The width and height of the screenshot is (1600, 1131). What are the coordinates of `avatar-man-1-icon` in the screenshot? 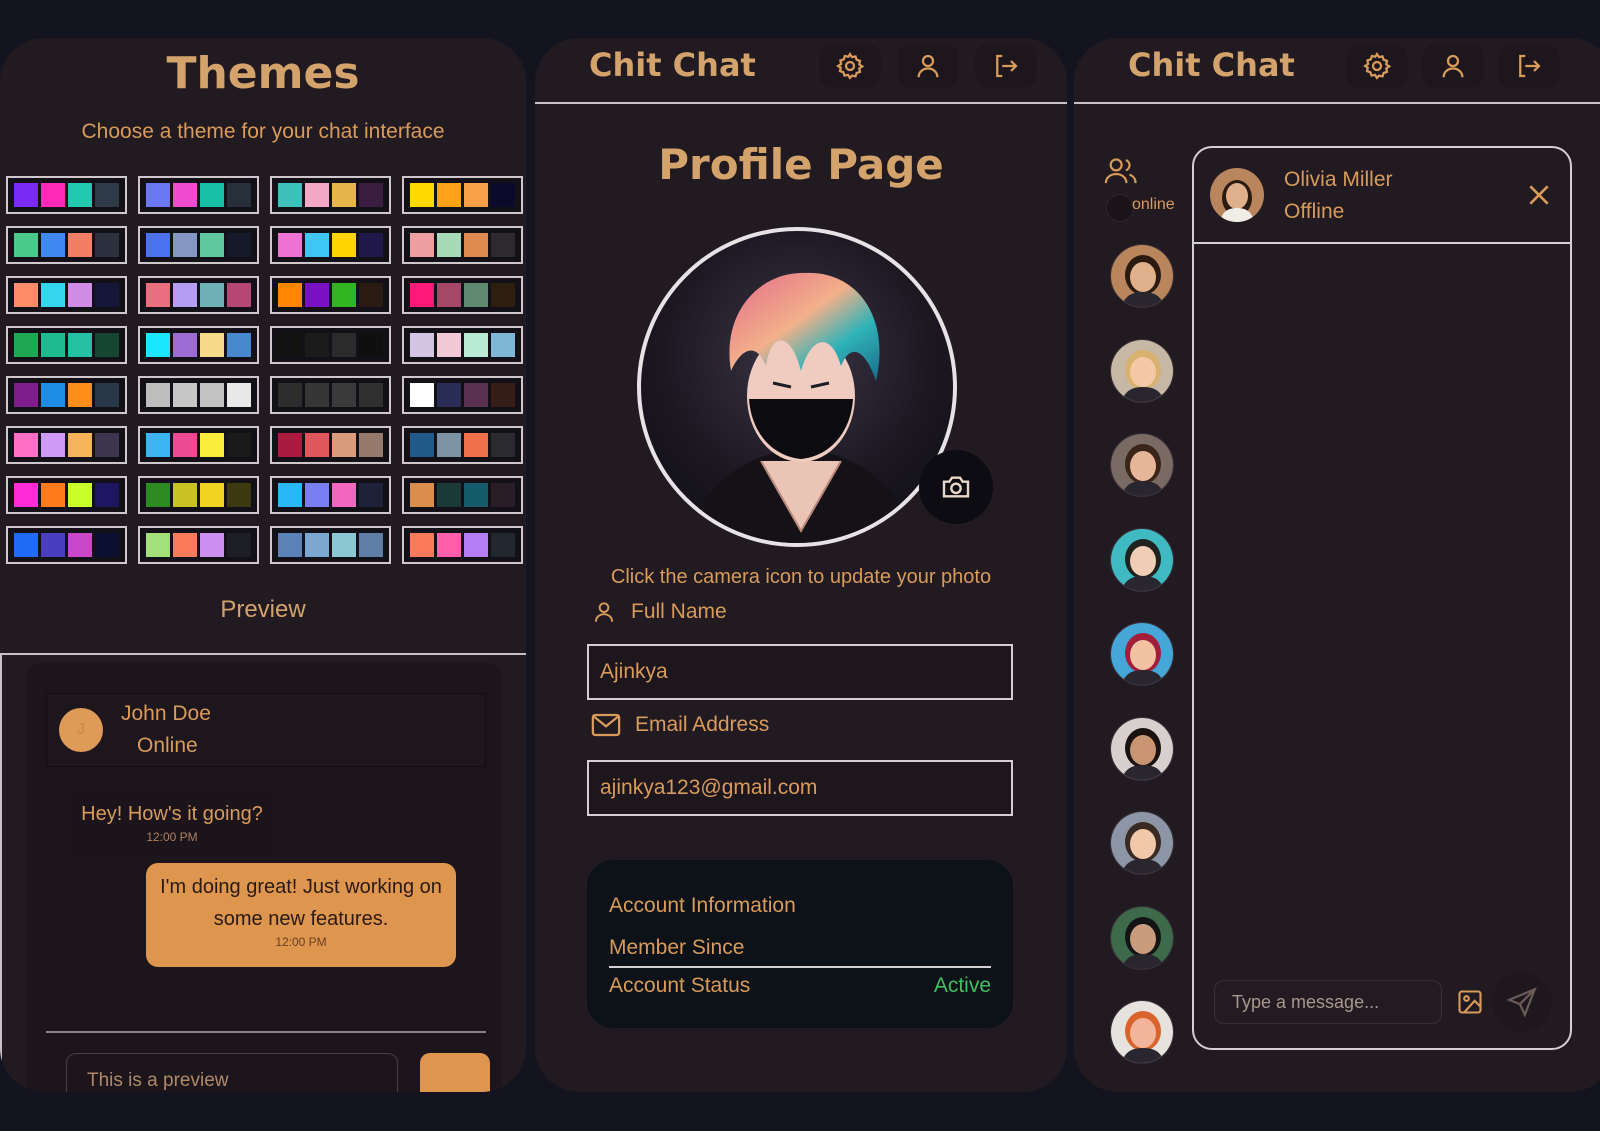 It's located at (1142, 559).